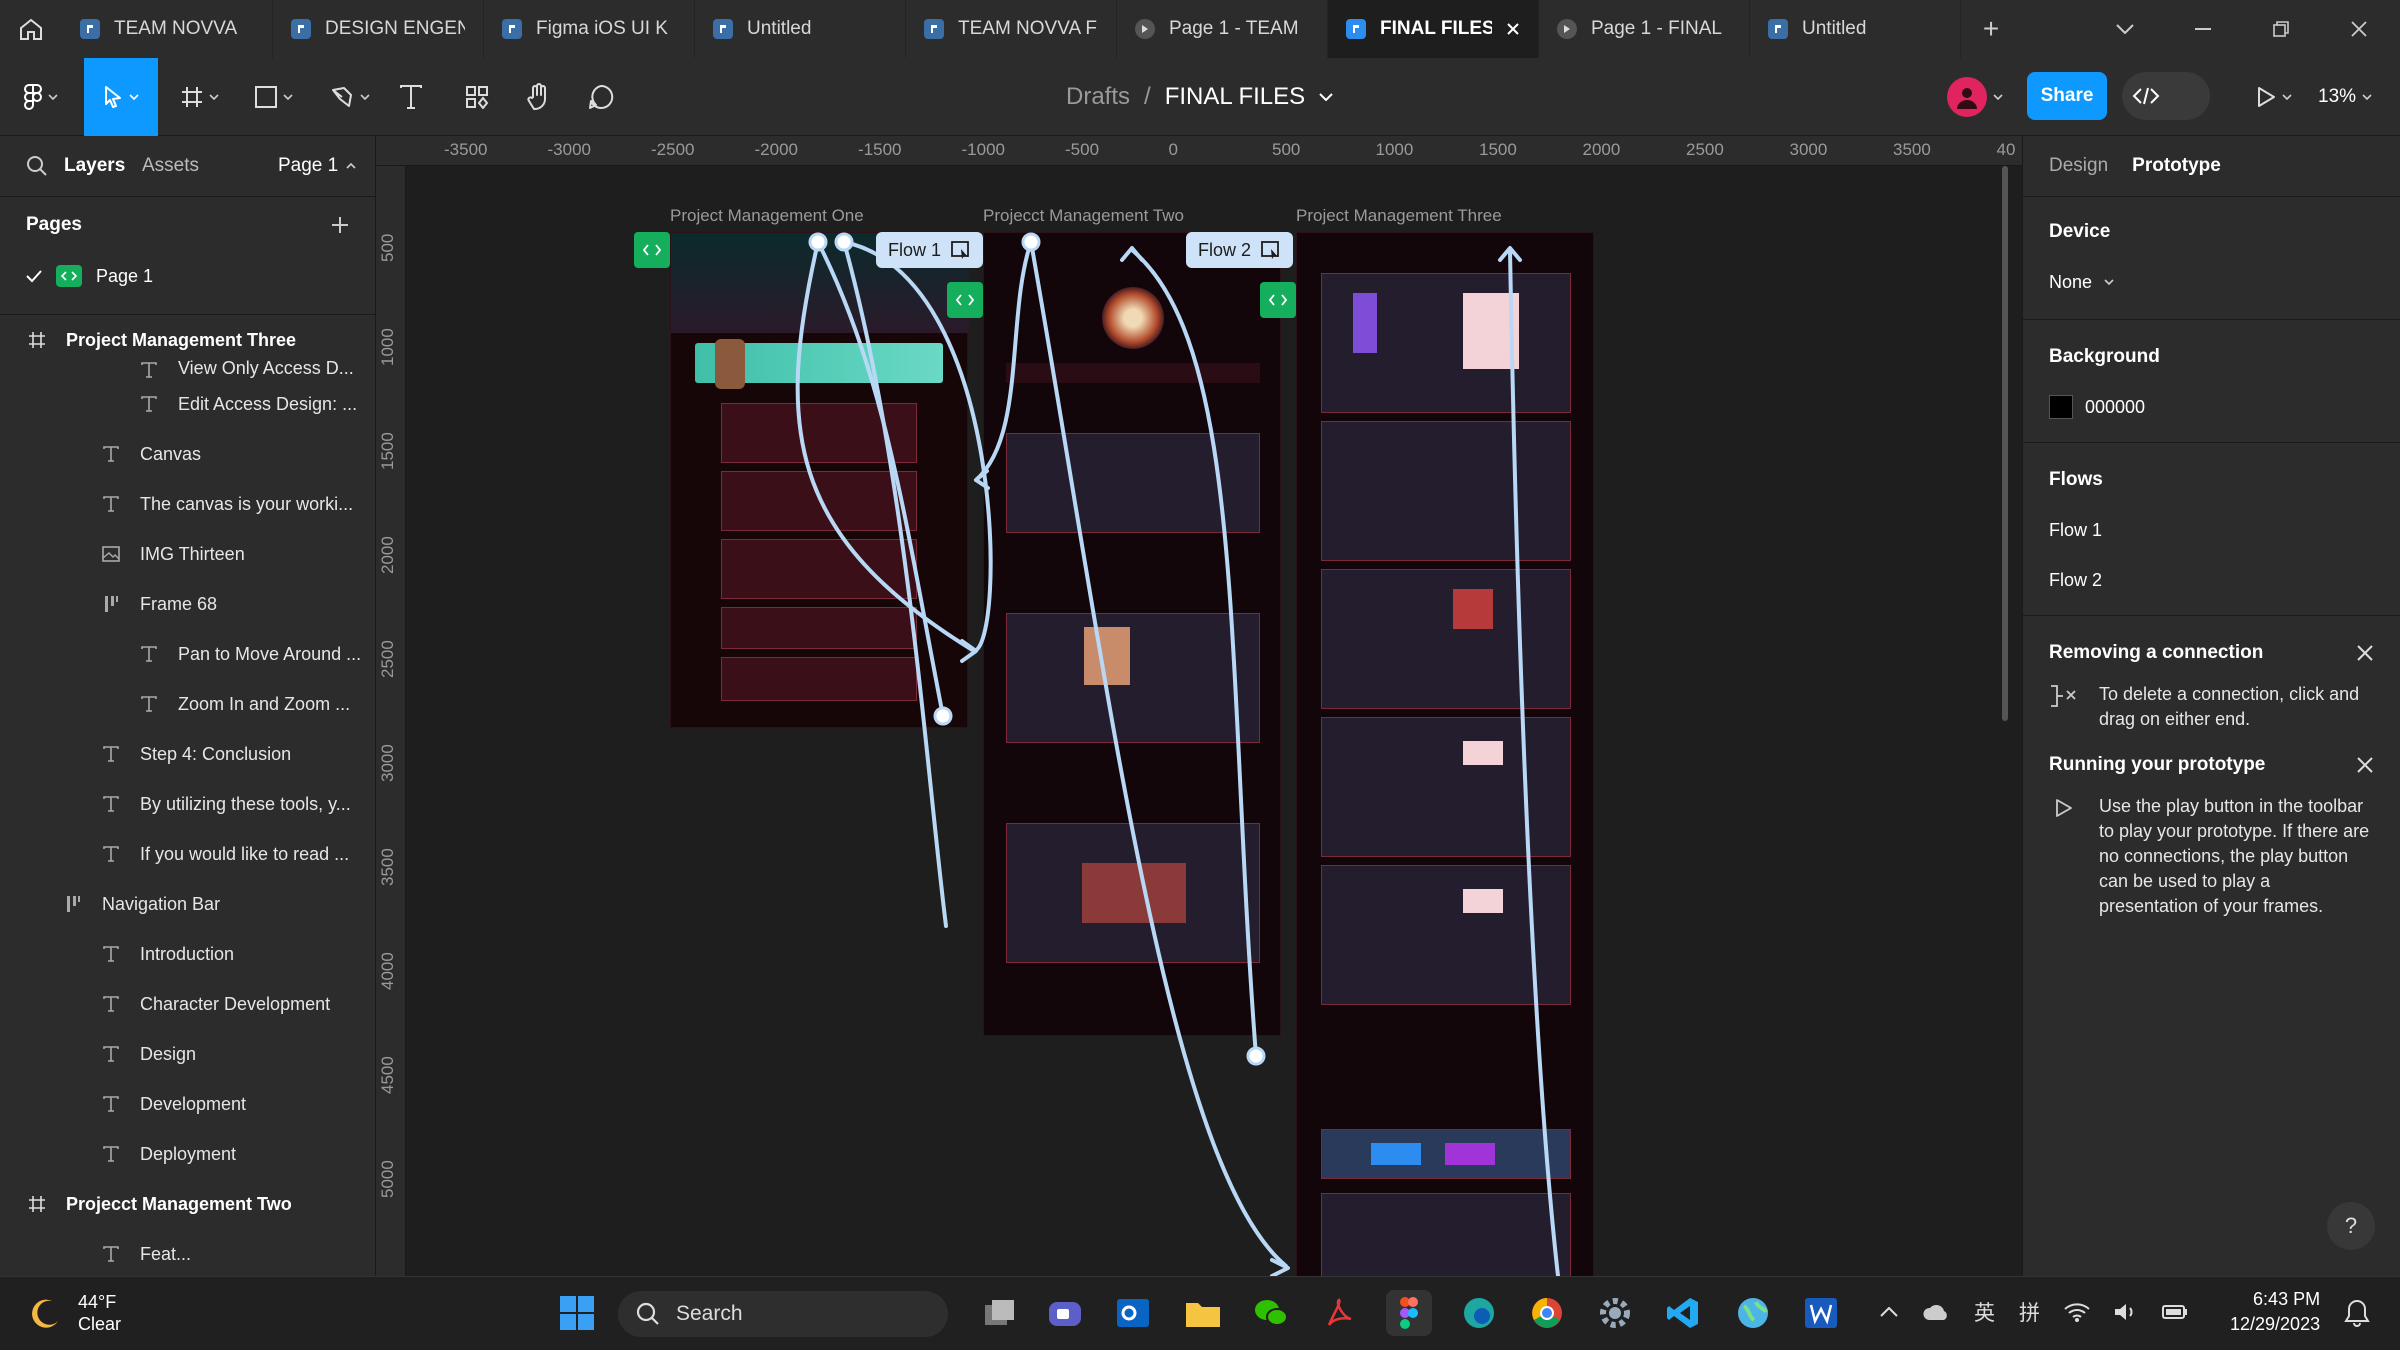 The width and height of the screenshot is (2400, 1350). I want to click on browser-tab: FINAL FILES, so click(1433, 29).